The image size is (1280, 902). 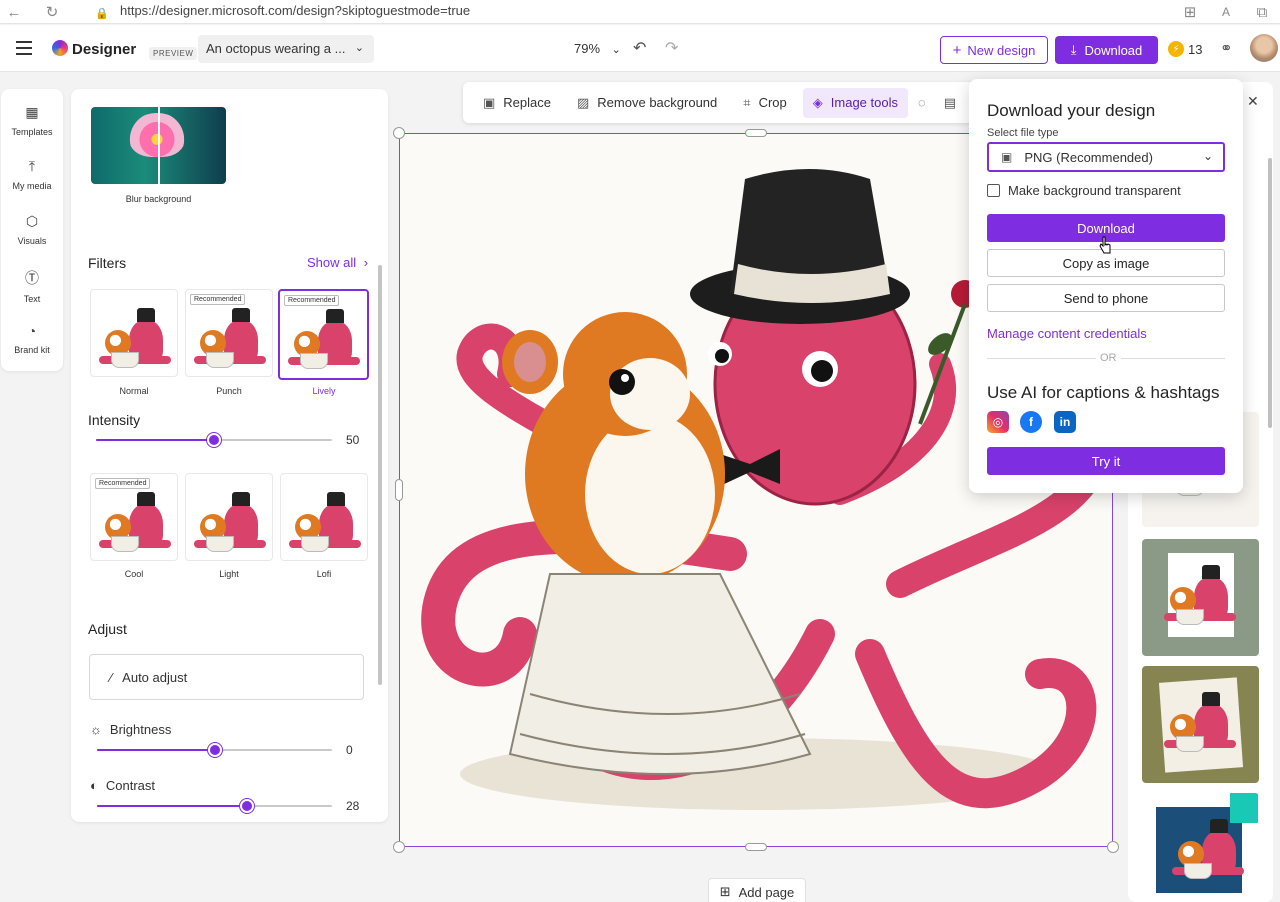 I want to click on file-type-select: ▣ PNG (Recommended) ⌄, so click(x=1106, y=157).